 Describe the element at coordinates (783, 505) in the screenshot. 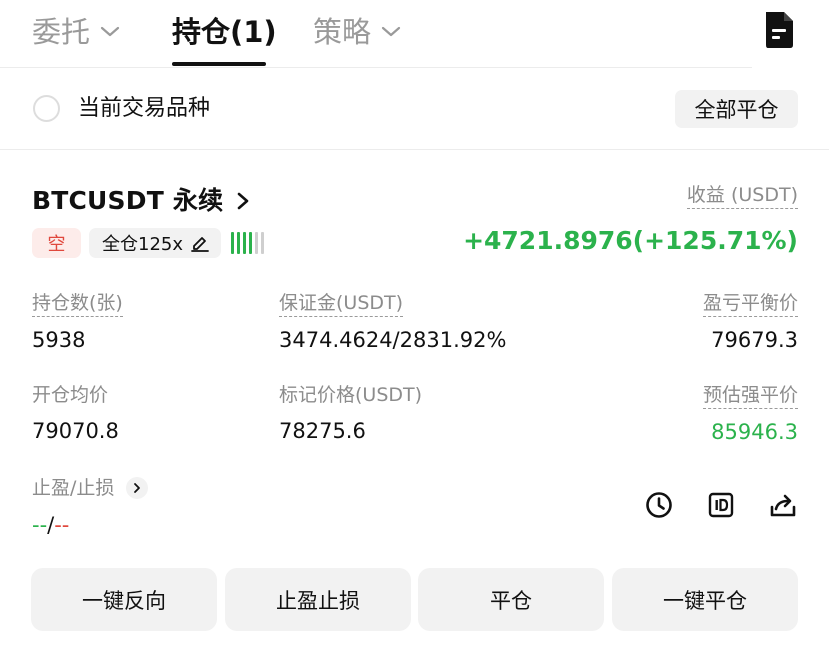

I see `share-icon` at that location.